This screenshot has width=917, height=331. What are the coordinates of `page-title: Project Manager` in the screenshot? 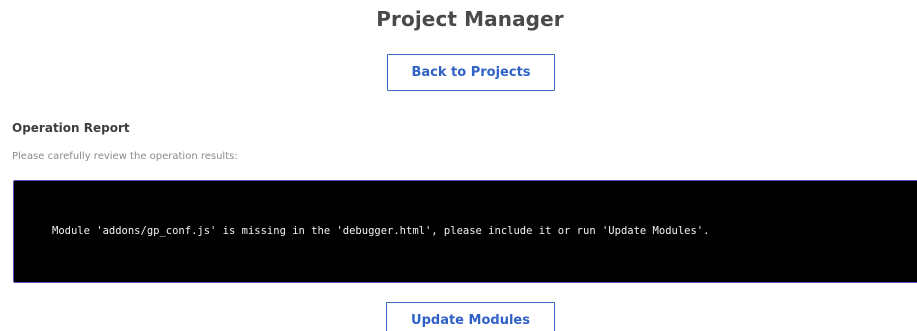 It's located at (470, 19).